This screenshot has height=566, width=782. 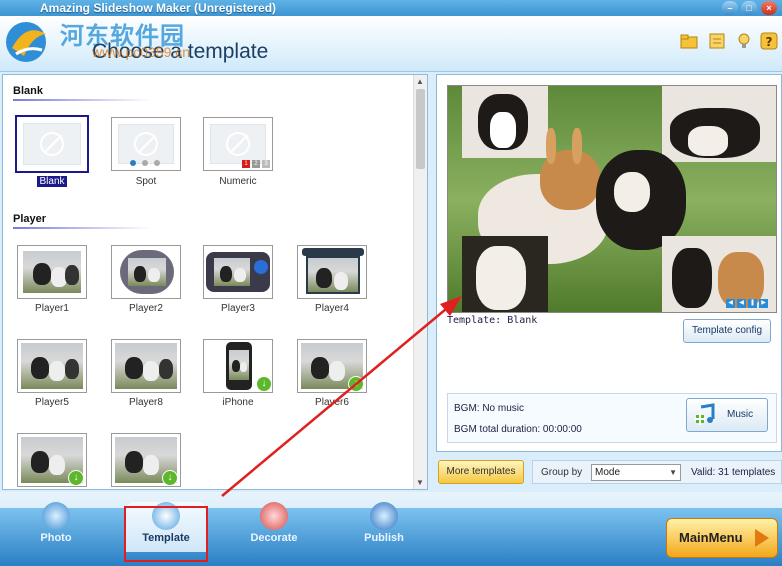 I want to click on template-tile-player5, so click(x=52, y=366).